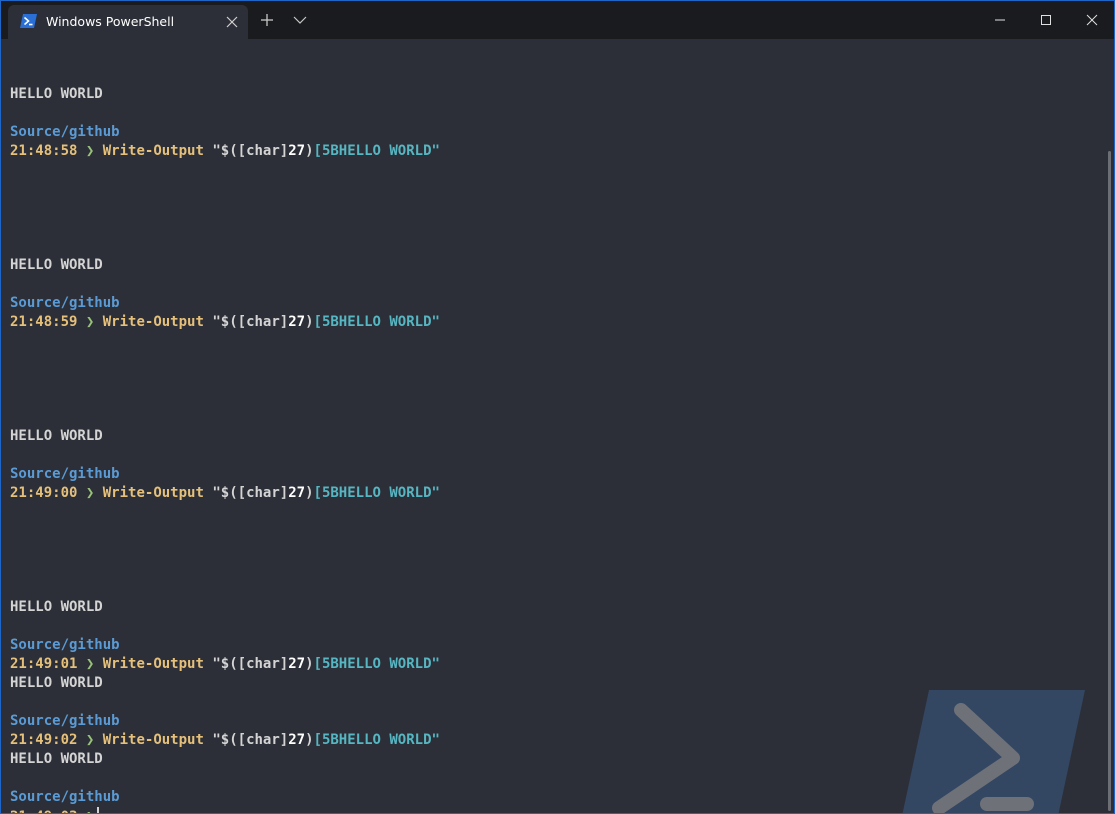  What do you see at coordinates (44, 322) in the screenshot?
I see `prompt-time: 21:48:59` at bounding box center [44, 322].